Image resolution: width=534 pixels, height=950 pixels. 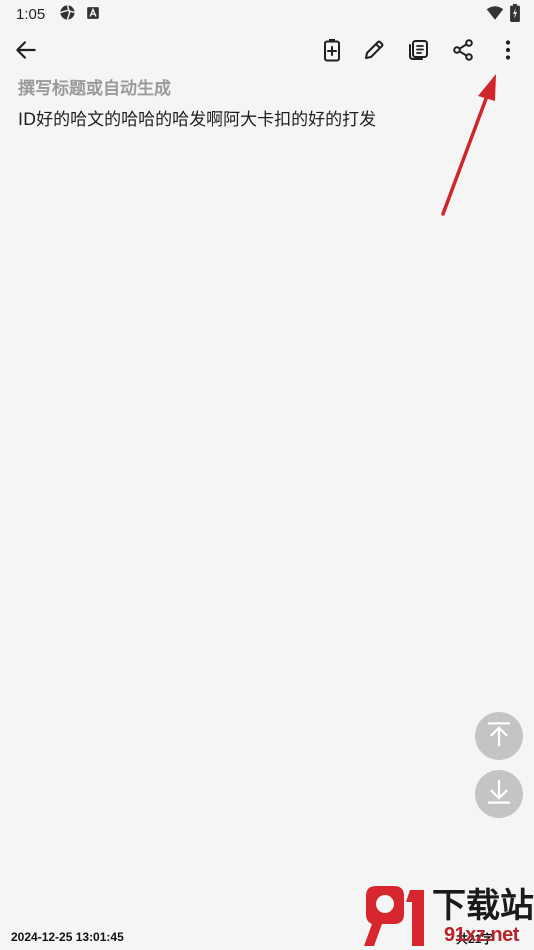 I want to click on more-vertical-icon, so click(x=508, y=50).